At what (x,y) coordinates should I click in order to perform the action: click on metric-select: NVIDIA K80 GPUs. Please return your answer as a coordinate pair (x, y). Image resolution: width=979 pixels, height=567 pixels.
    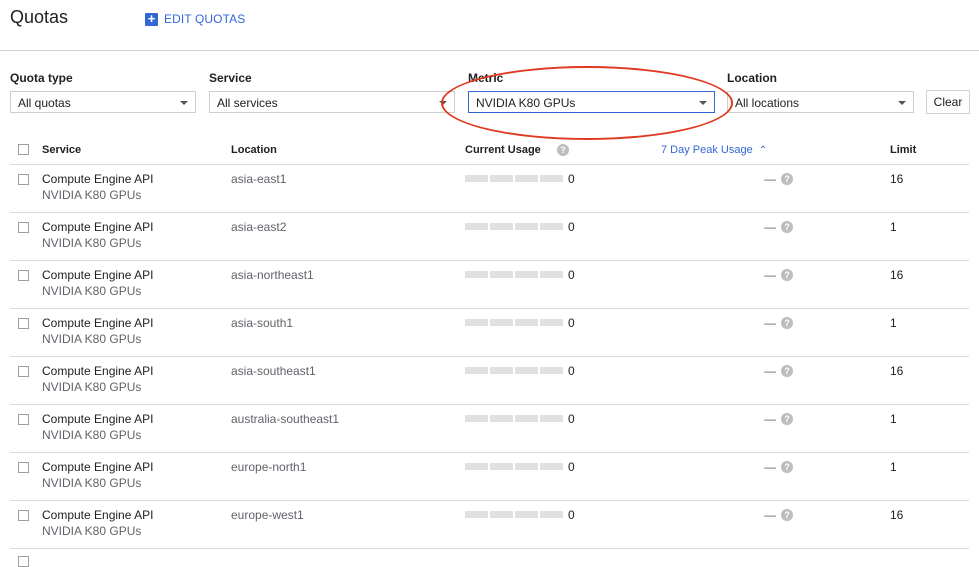
    Looking at the image, I should click on (591, 102).